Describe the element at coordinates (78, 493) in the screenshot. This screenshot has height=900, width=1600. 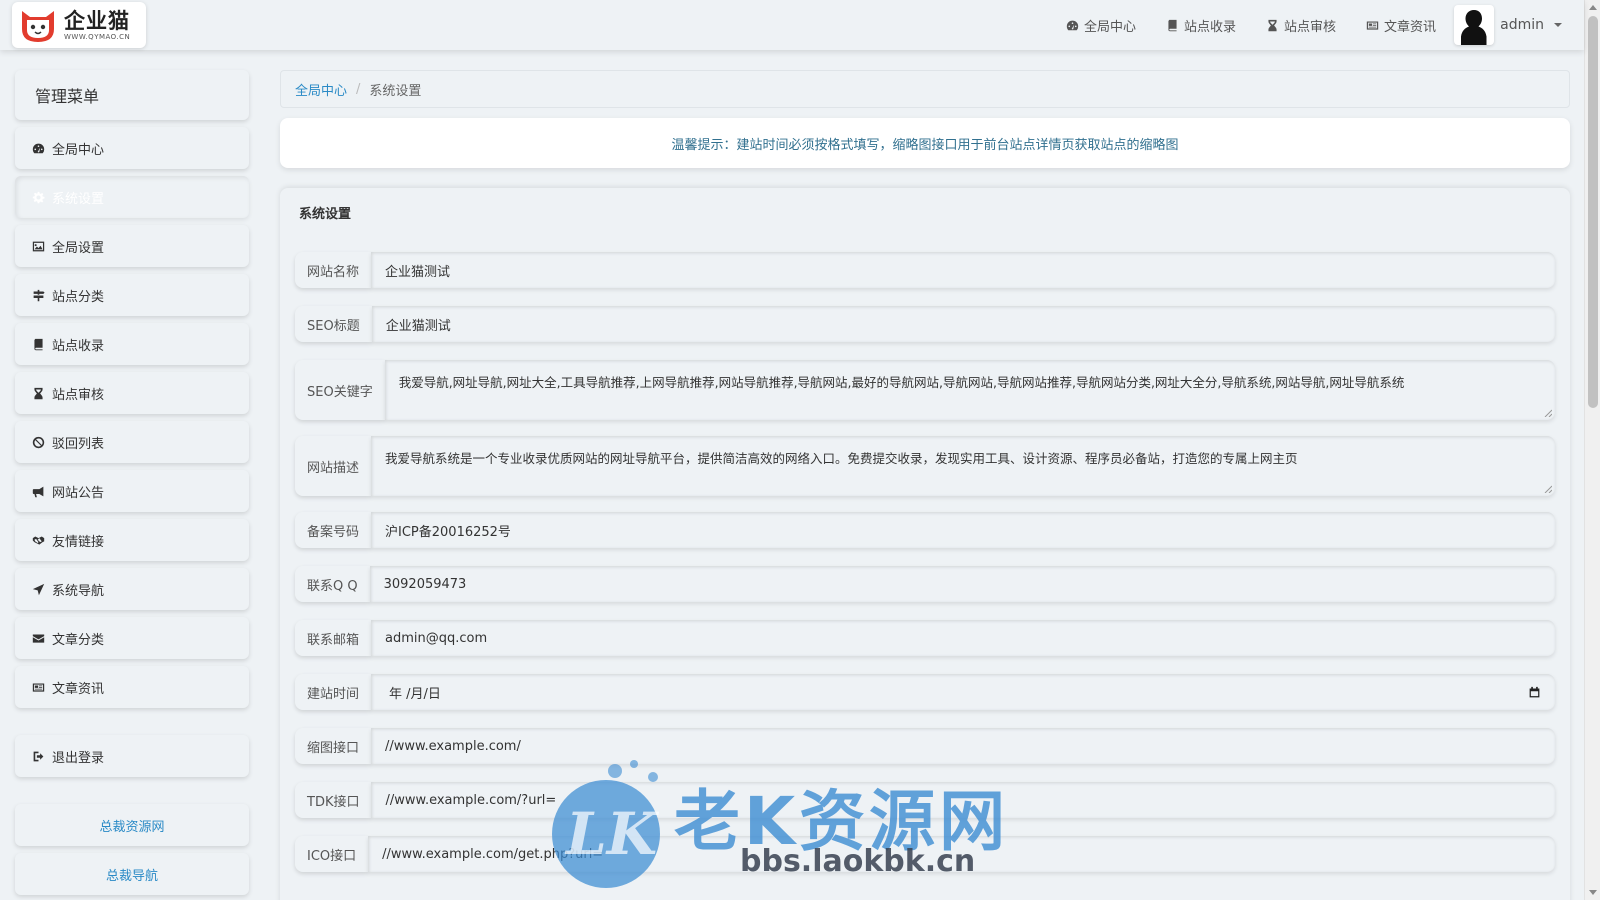
I see `sidebar-item-label: 网站公告` at that location.